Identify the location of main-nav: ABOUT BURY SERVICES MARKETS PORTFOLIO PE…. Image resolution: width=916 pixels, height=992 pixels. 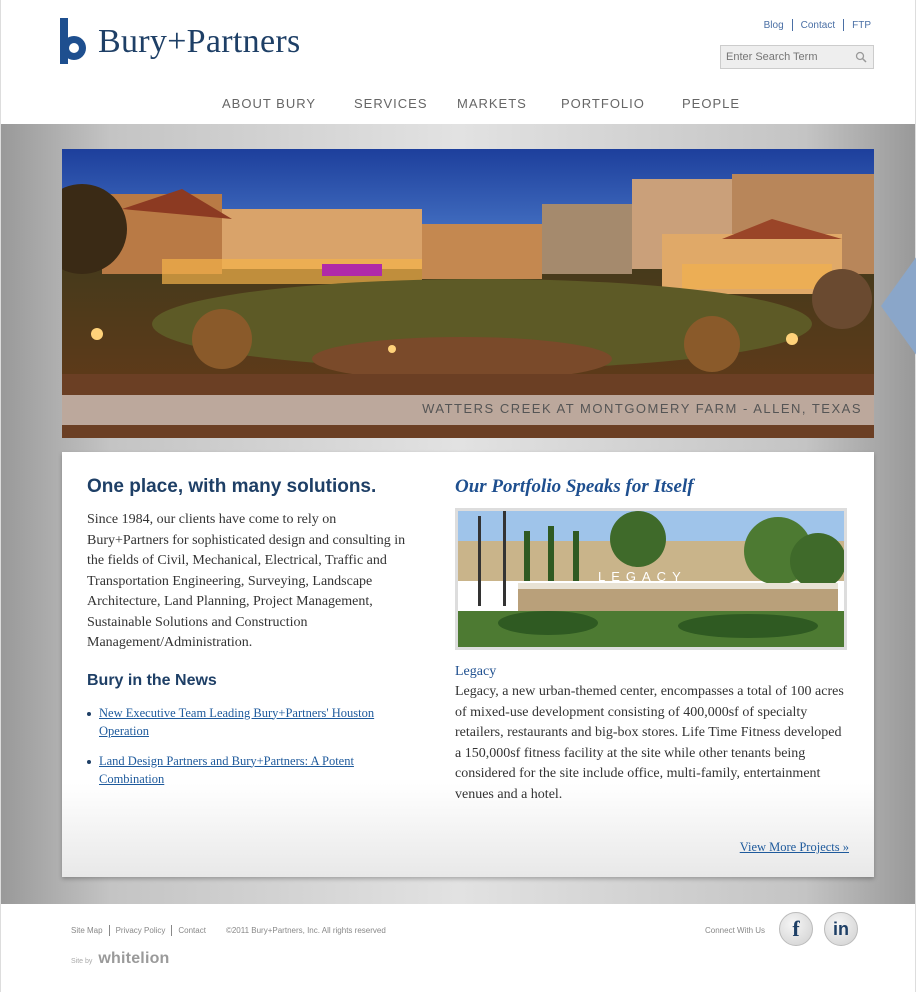
(481, 103).